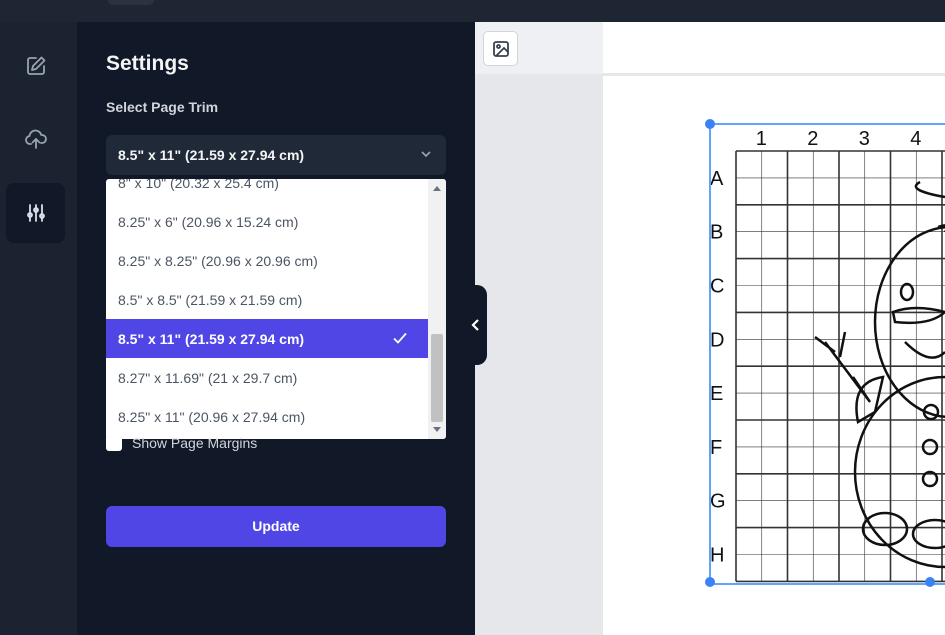 The height and width of the screenshot is (635, 945). I want to click on grid-row-label: F, so click(716, 448).